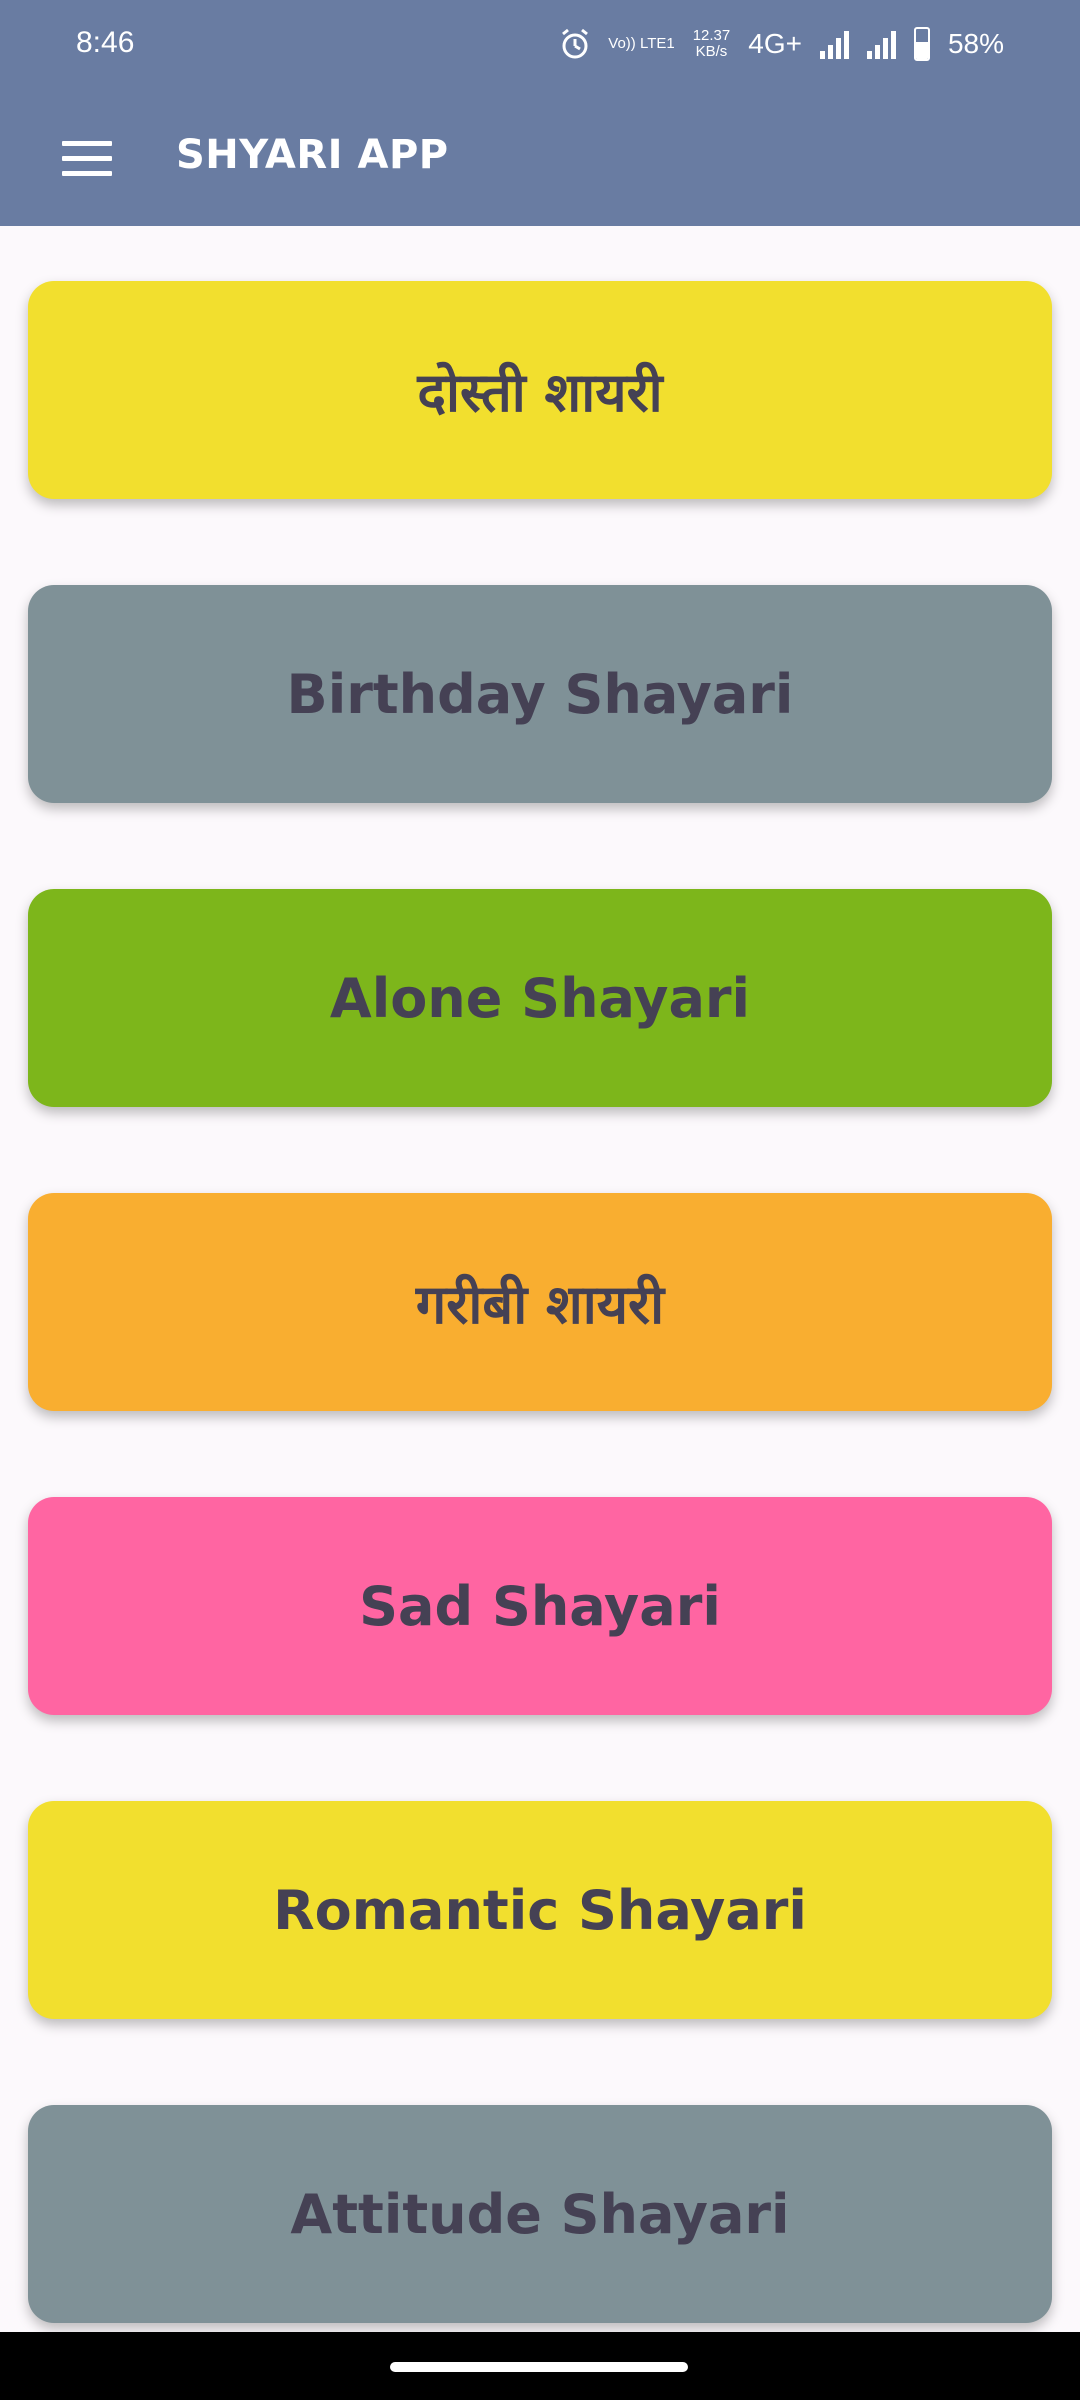  I want to click on net-speed-unit: KB/s, so click(711, 51).